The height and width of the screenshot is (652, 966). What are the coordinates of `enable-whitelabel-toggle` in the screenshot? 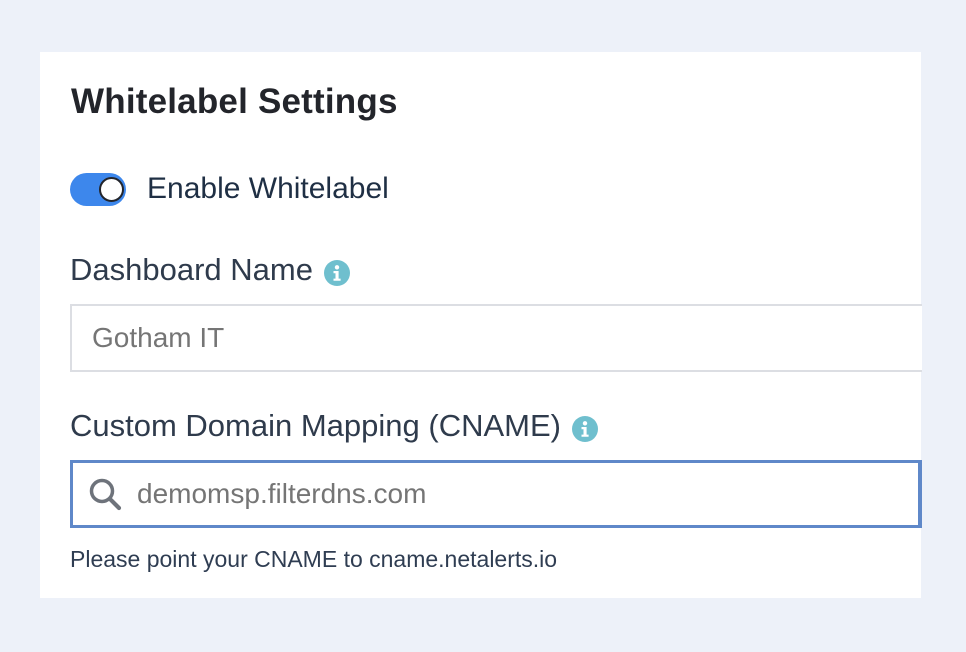 It's located at (98, 189).